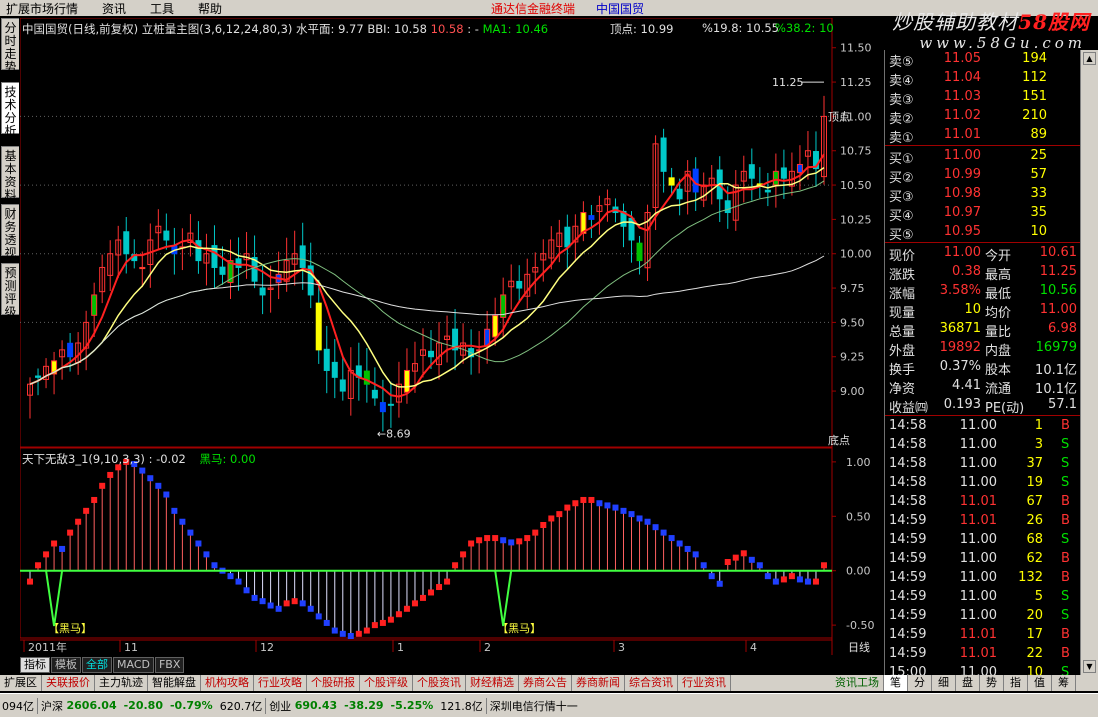 The height and width of the screenshot is (717, 1098). Describe the element at coordinates (174, 683) in the screenshot. I see `bottom-tab: 智能解盘` at that location.